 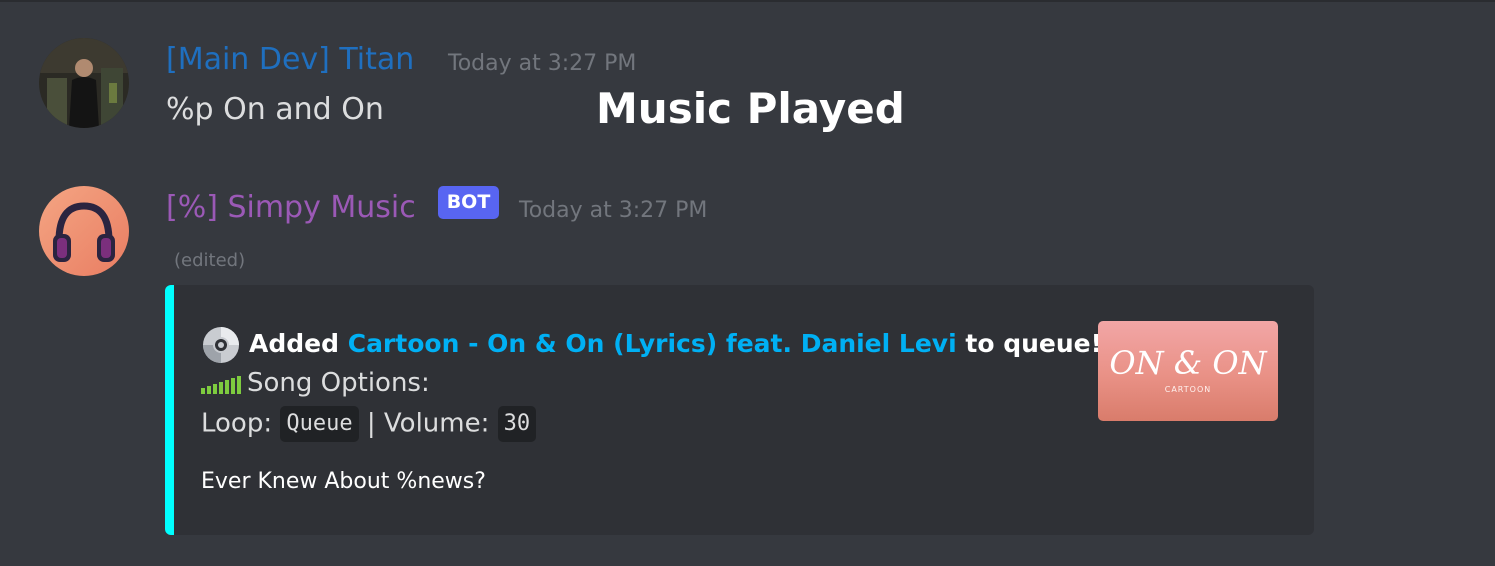 I want to click on song-options-label: Song Options:, so click(x=338, y=383).